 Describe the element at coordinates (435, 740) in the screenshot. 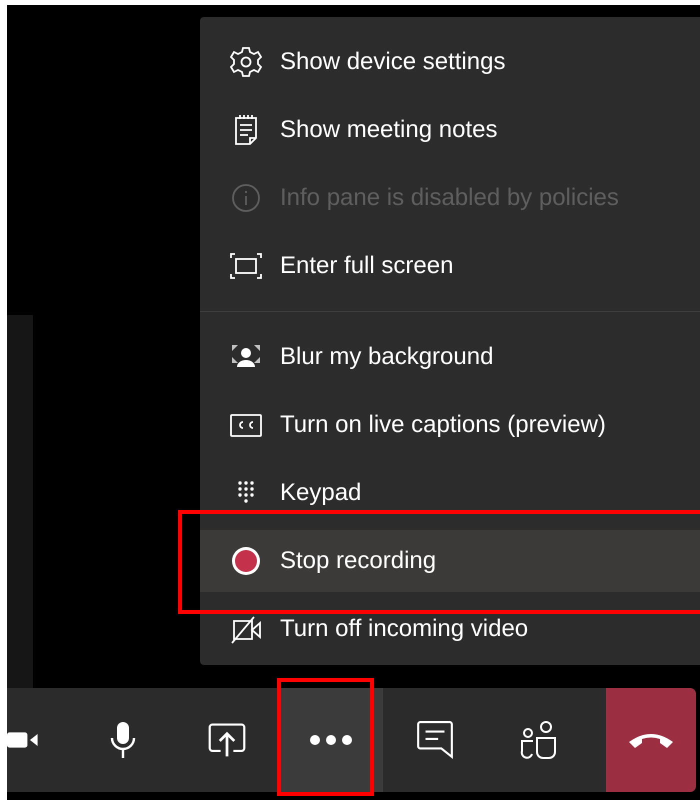

I see `chat-icon` at that location.